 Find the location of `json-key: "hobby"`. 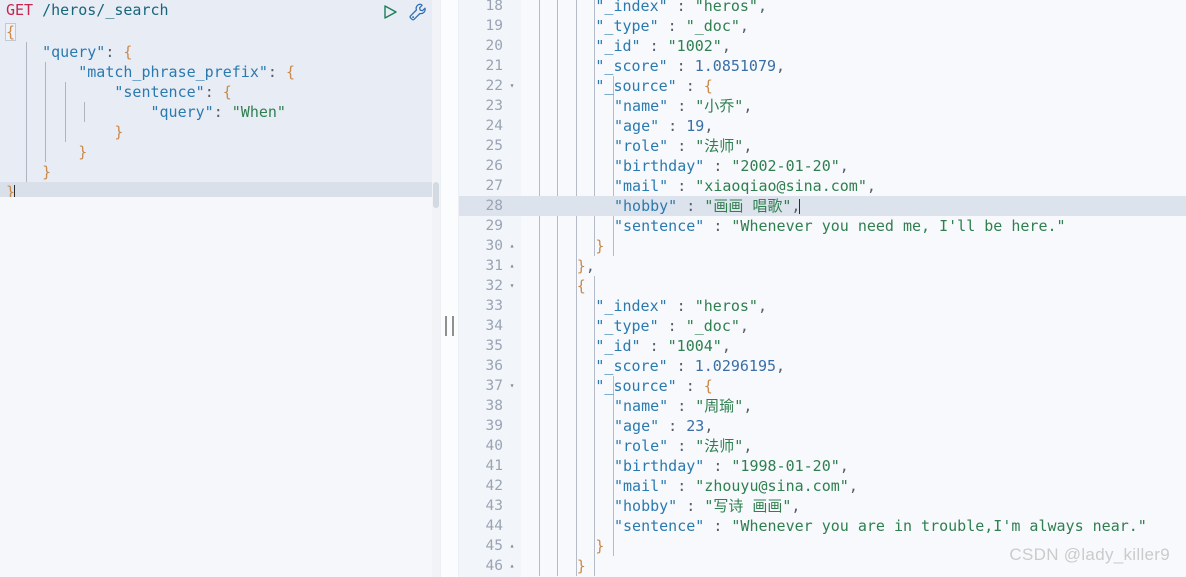

json-key: "hobby" is located at coordinates (646, 206).